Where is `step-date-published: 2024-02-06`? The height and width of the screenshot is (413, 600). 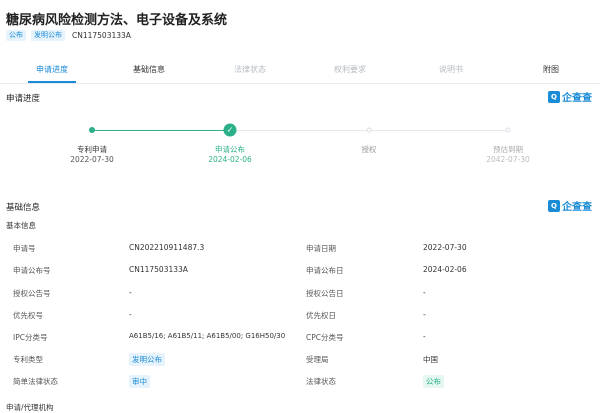
step-date-published: 2024-02-06 is located at coordinates (230, 159).